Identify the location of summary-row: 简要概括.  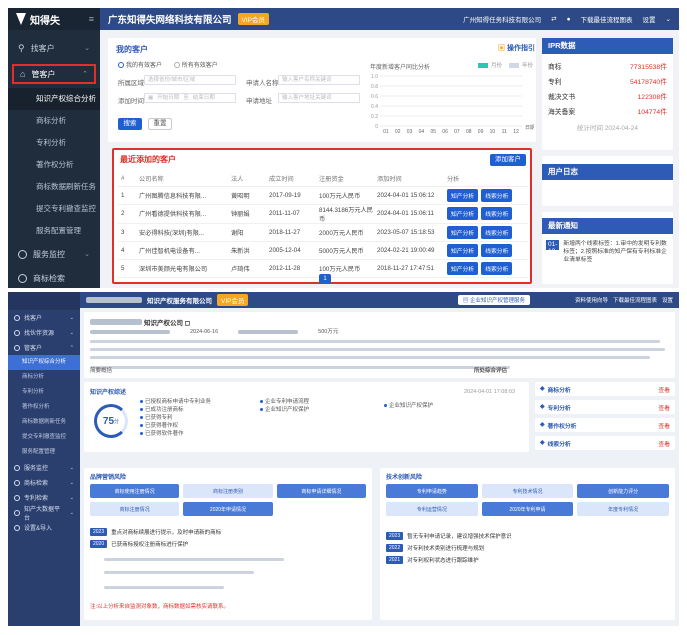
(101, 371).